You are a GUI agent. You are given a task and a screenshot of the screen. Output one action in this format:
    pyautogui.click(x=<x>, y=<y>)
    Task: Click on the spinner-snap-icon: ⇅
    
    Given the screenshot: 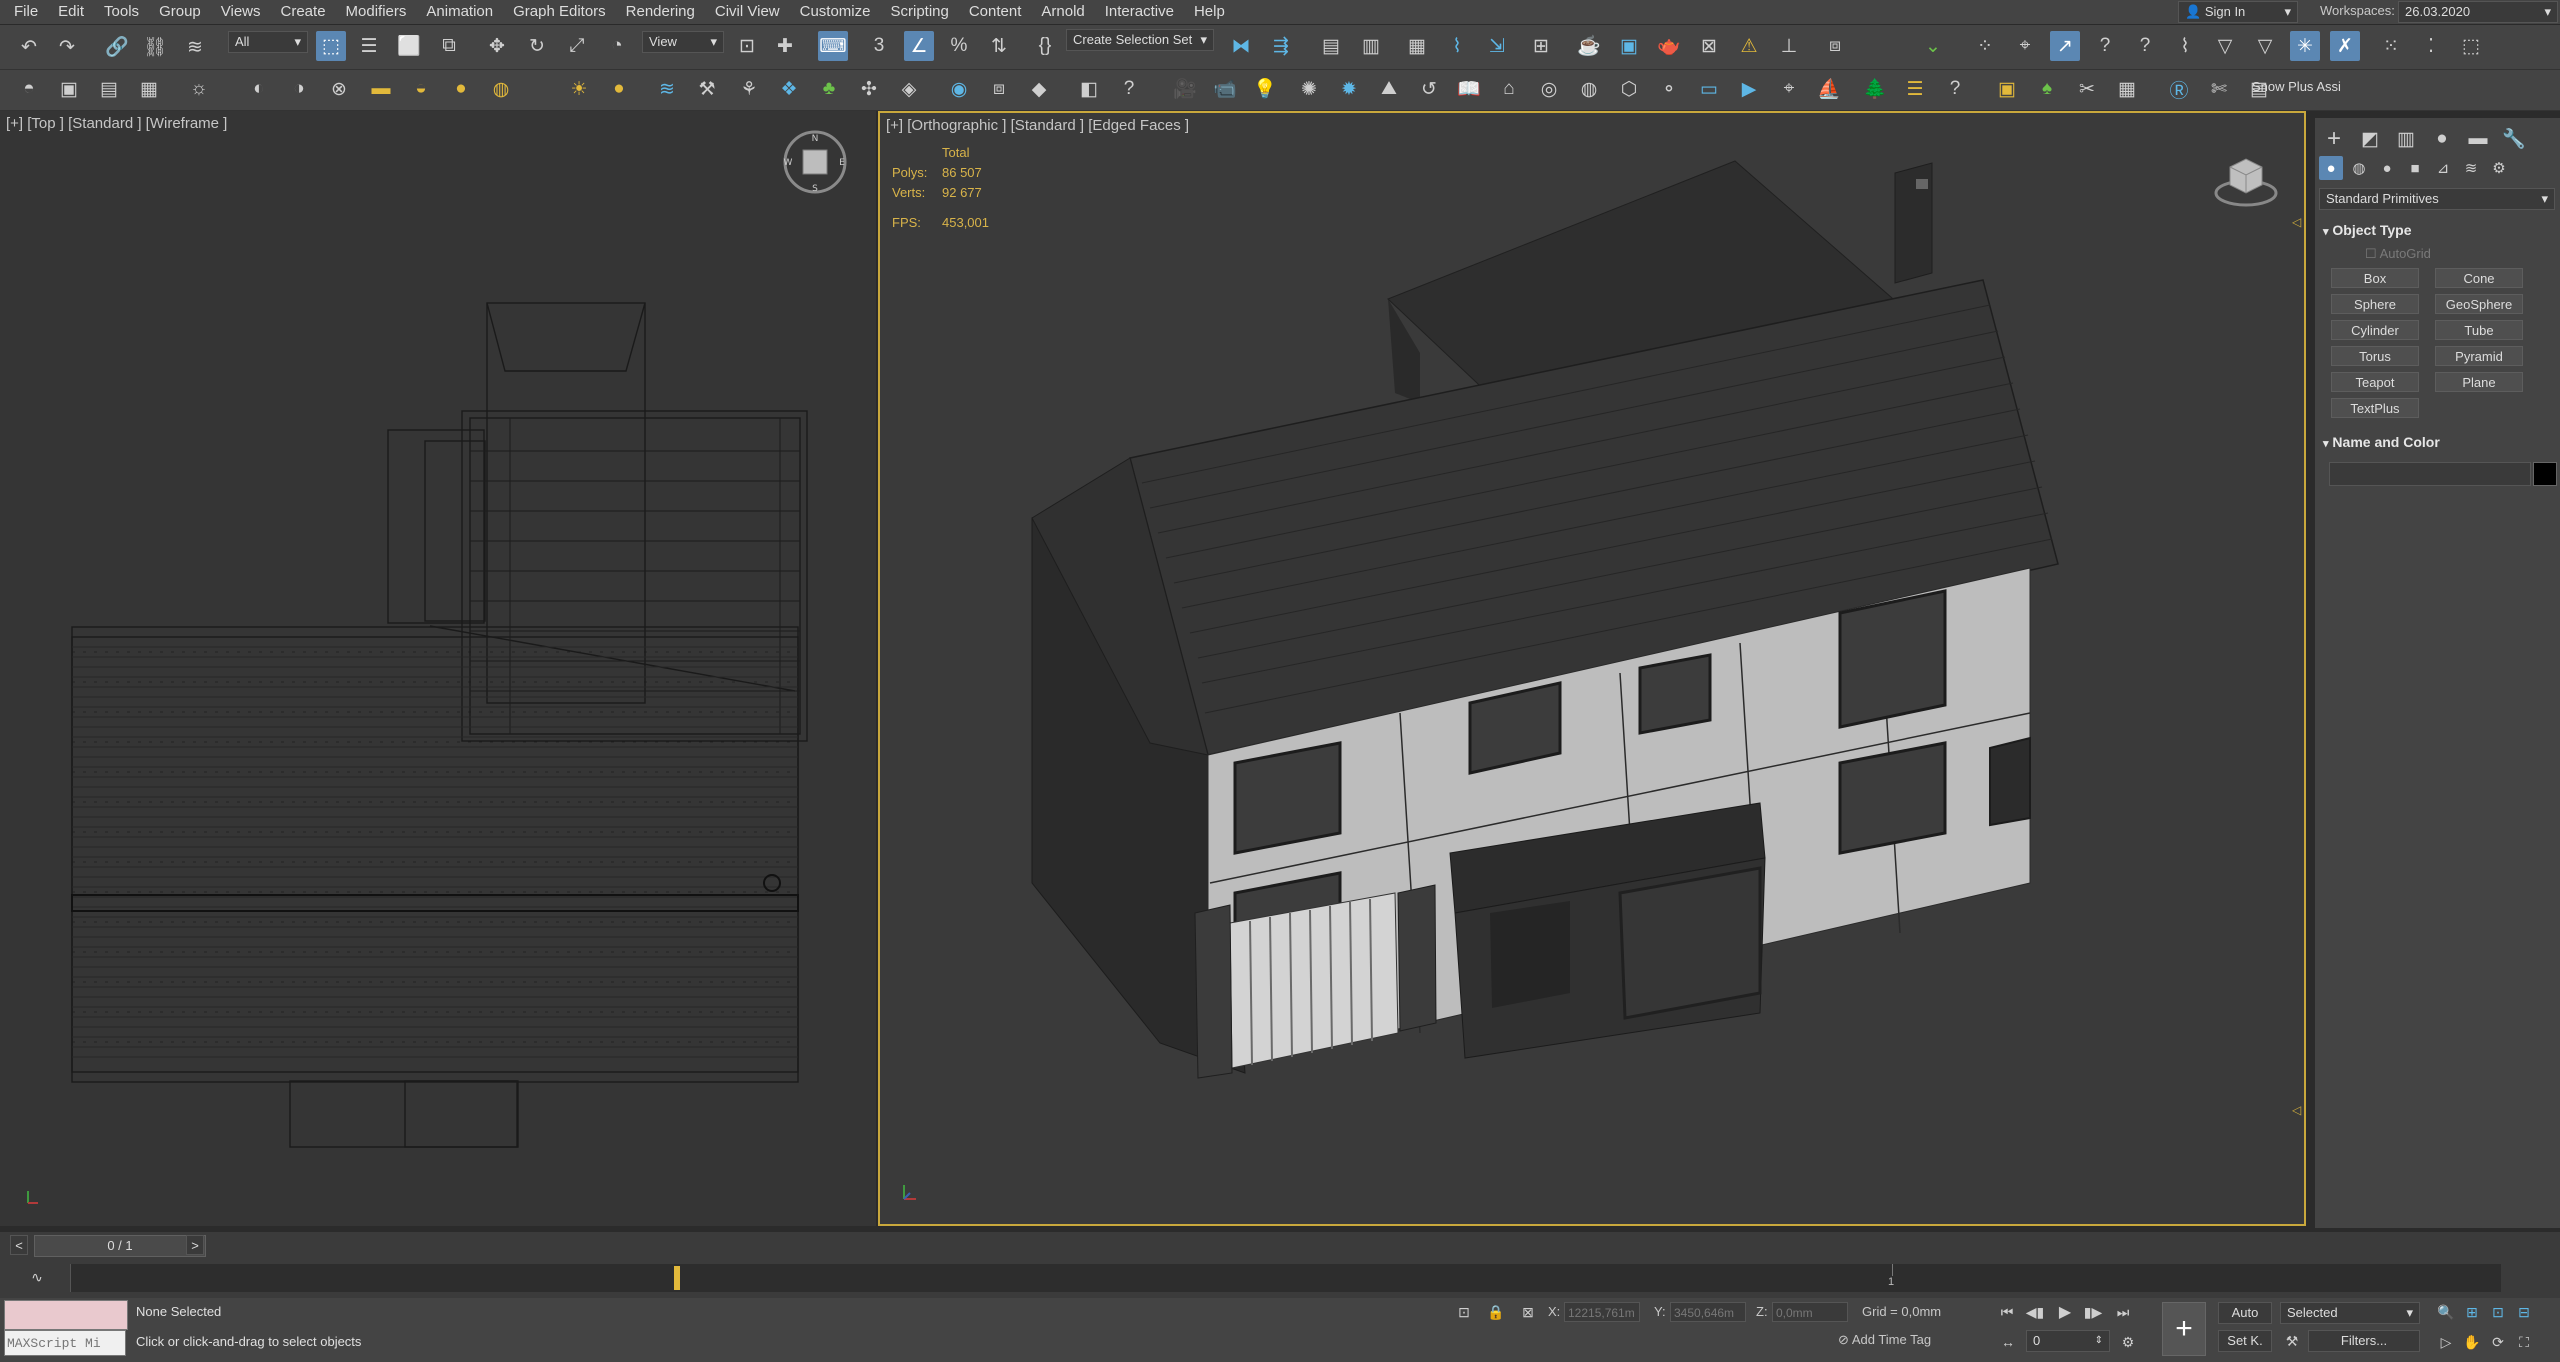 What is the action you would take?
    pyautogui.click(x=999, y=46)
    